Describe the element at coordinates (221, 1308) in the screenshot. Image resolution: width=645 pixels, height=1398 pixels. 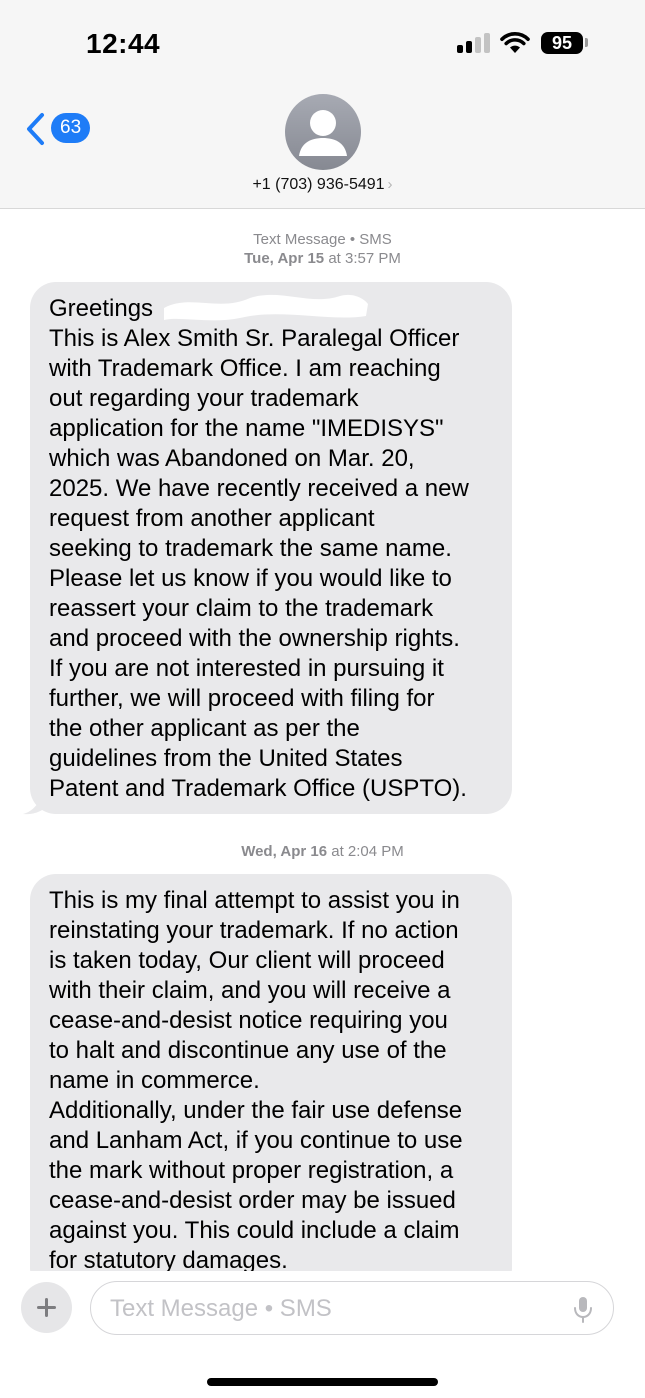
I see `message-input-placeholder: Text Message • SMS` at that location.